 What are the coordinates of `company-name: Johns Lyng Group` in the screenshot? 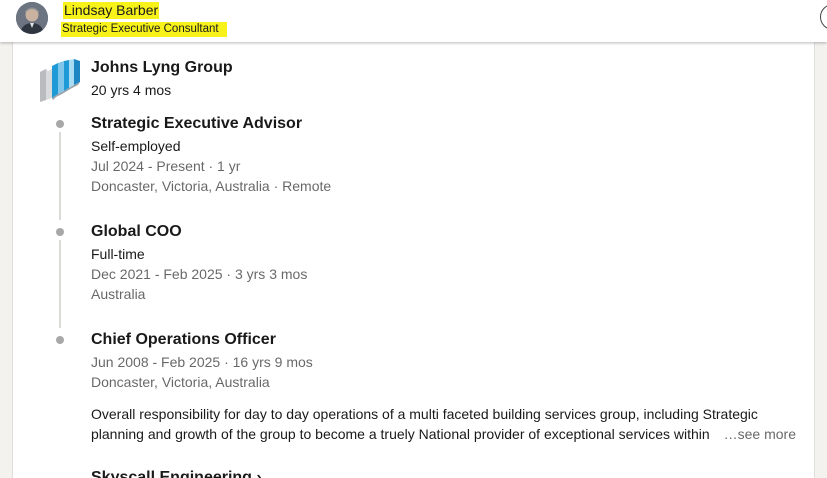 It's located at (162, 68).